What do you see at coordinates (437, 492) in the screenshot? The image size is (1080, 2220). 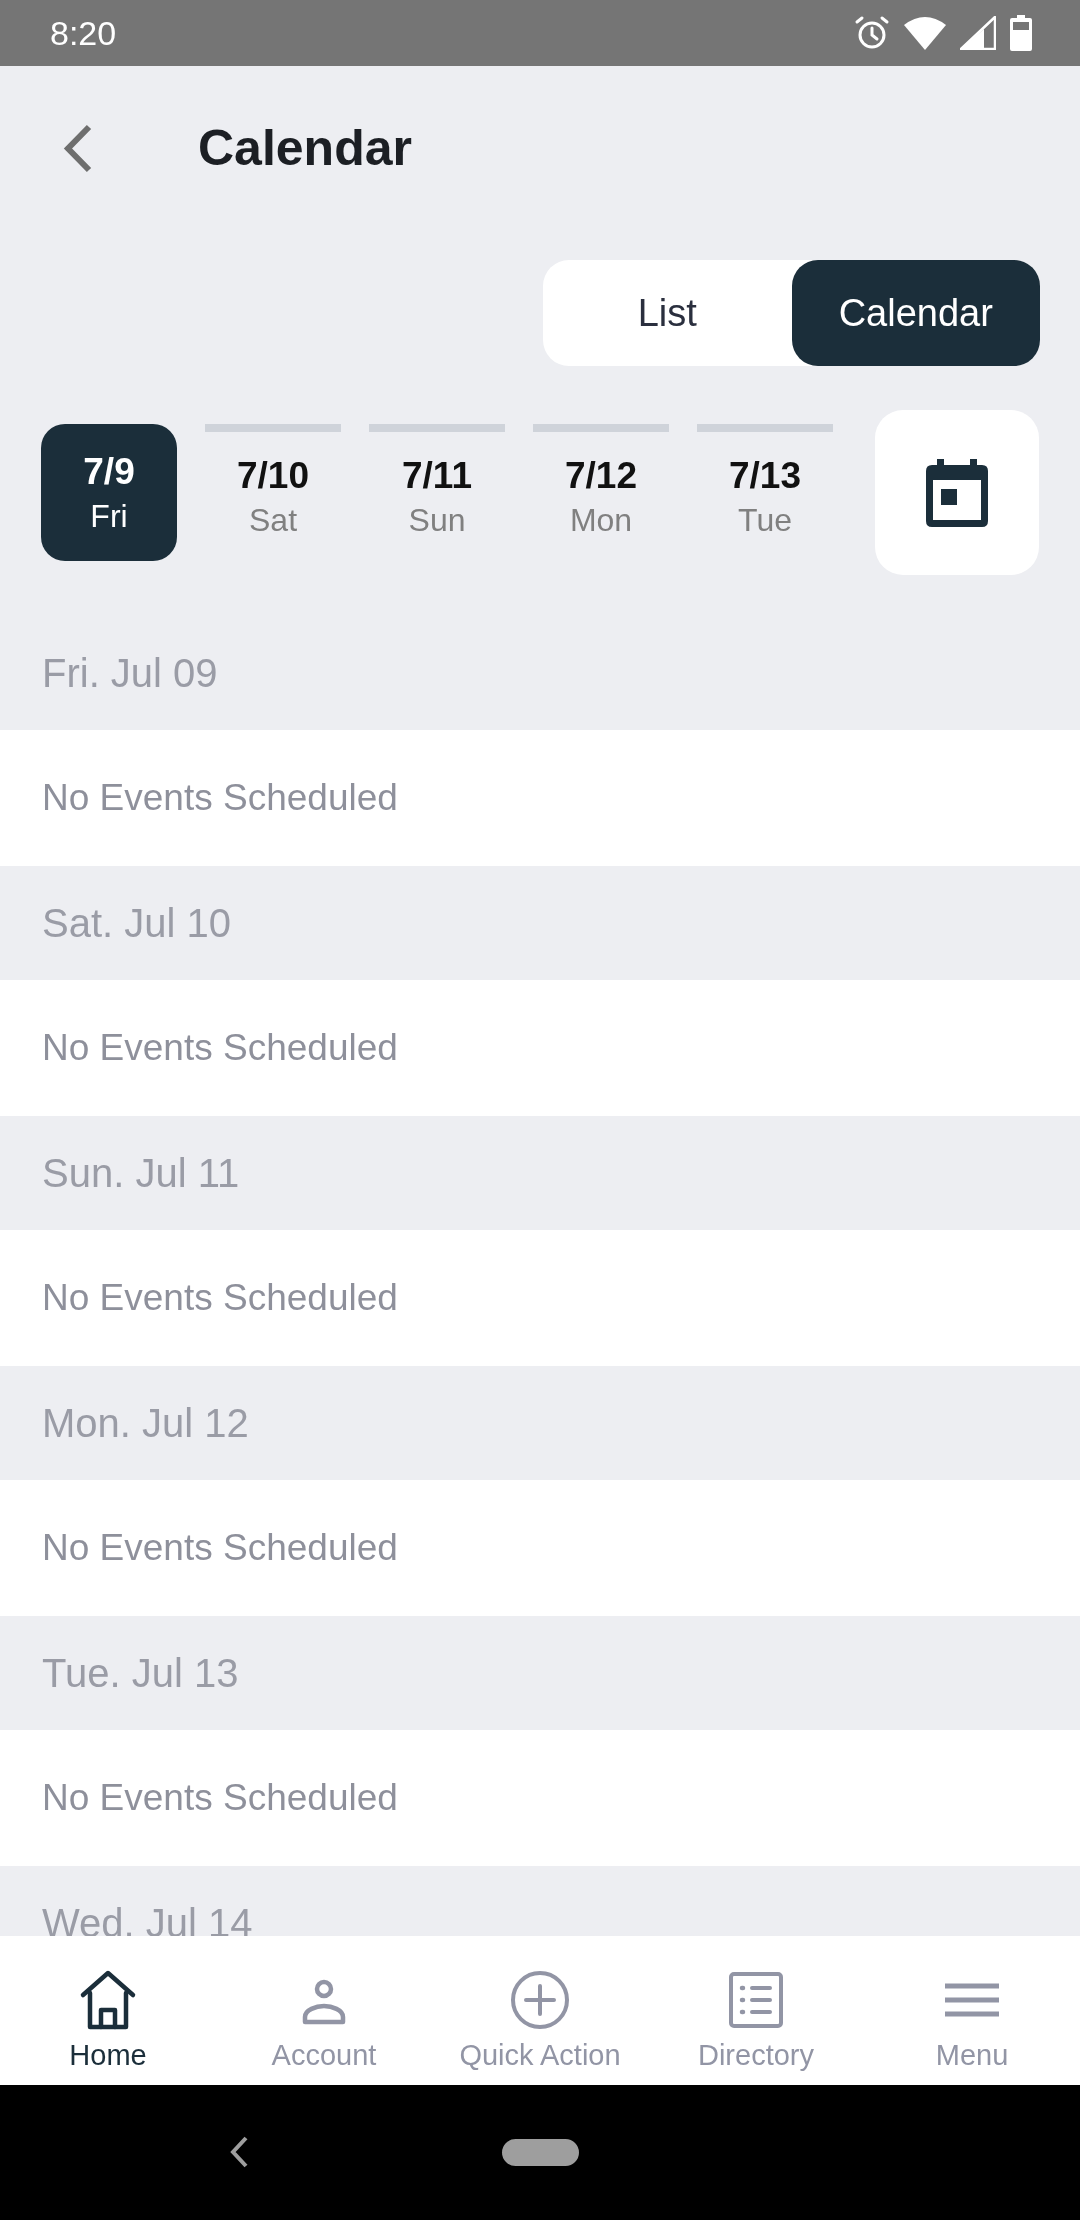 I see `date-tab: 7/11 Sun` at bounding box center [437, 492].